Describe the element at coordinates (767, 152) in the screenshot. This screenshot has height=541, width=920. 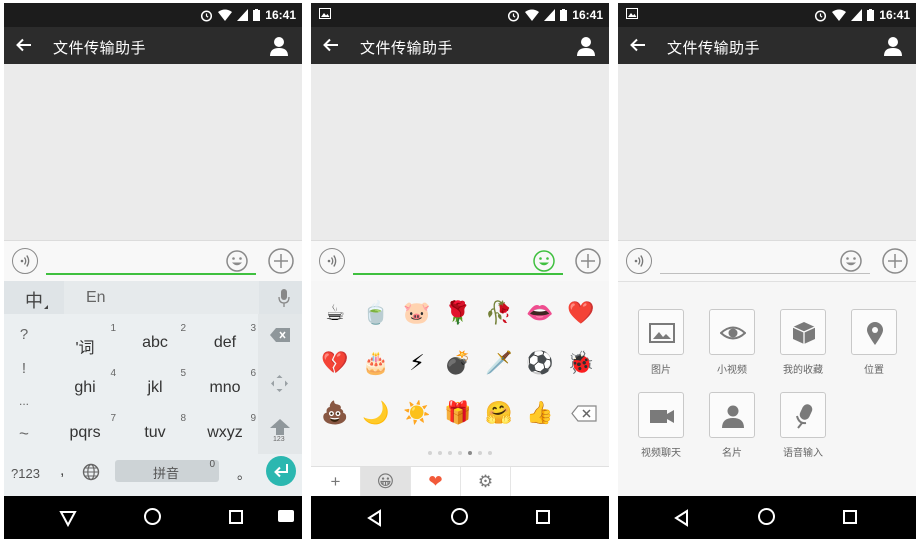
I see `chat-area` at that location.